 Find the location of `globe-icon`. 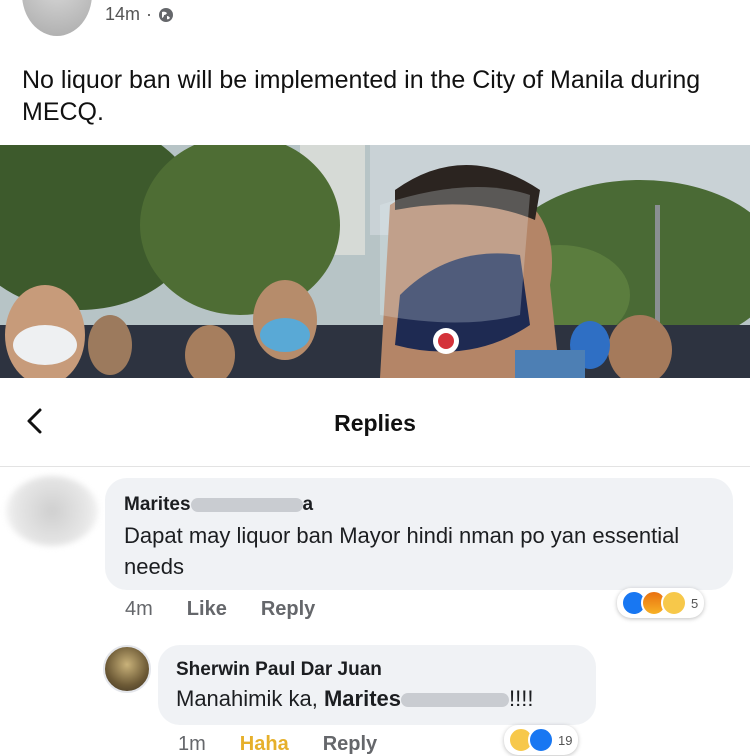

globe-icon is located at coordinates (166, 15).